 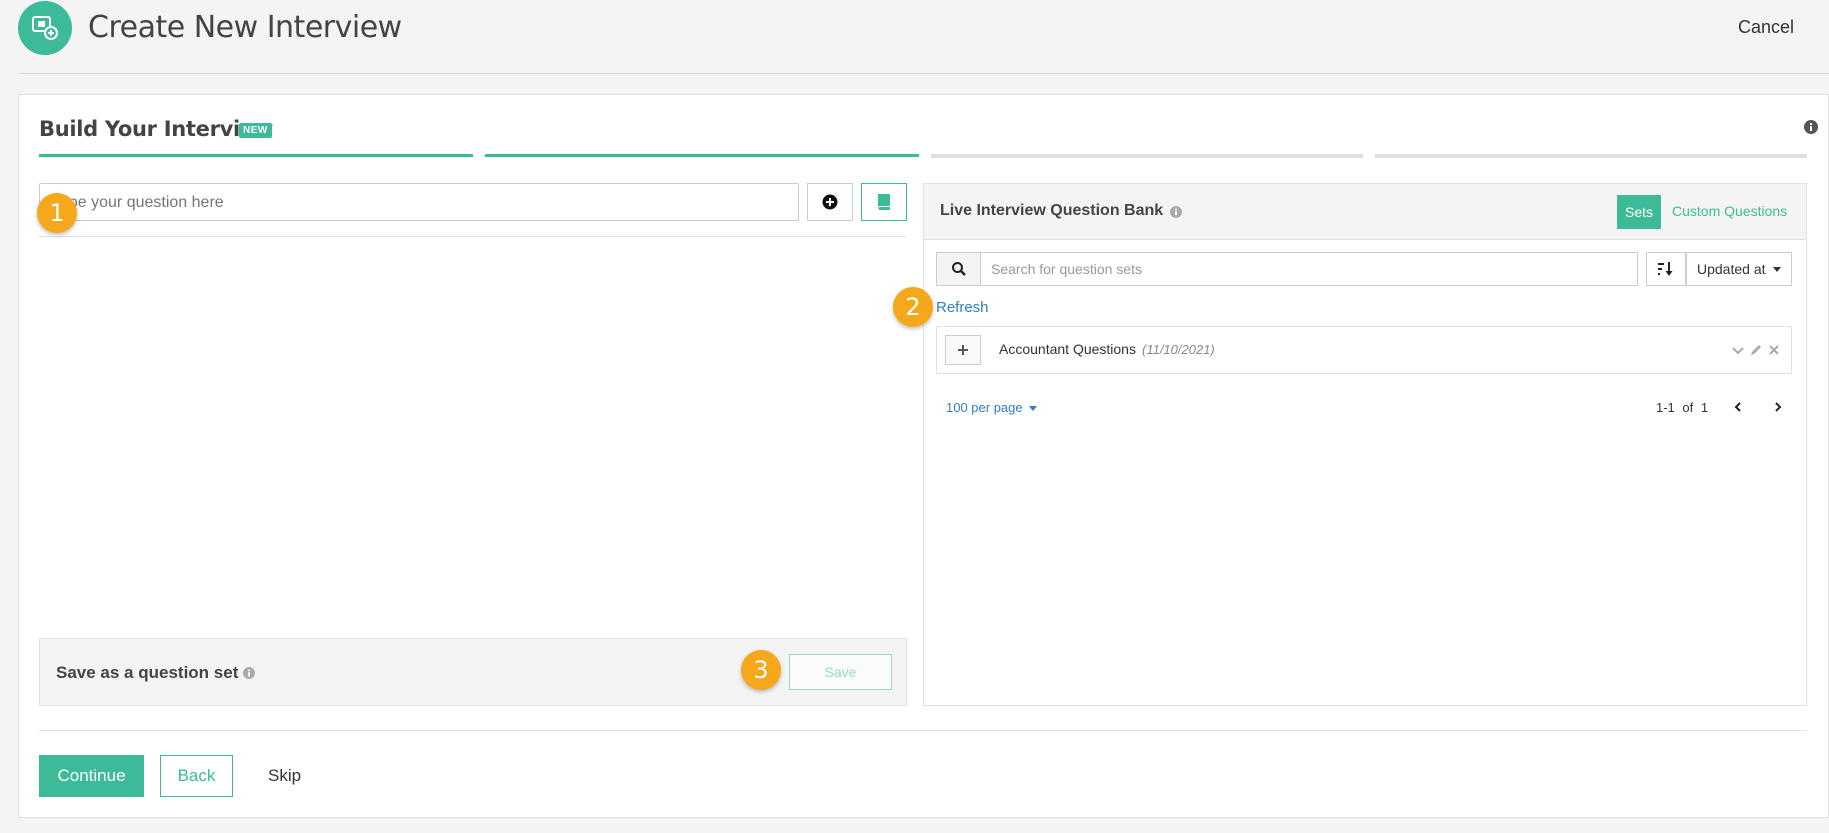 What do you see at coordinates (156, 129) in the screenshot?
I see `section-title: Build Your Interview` at bounding box center [156, 129].